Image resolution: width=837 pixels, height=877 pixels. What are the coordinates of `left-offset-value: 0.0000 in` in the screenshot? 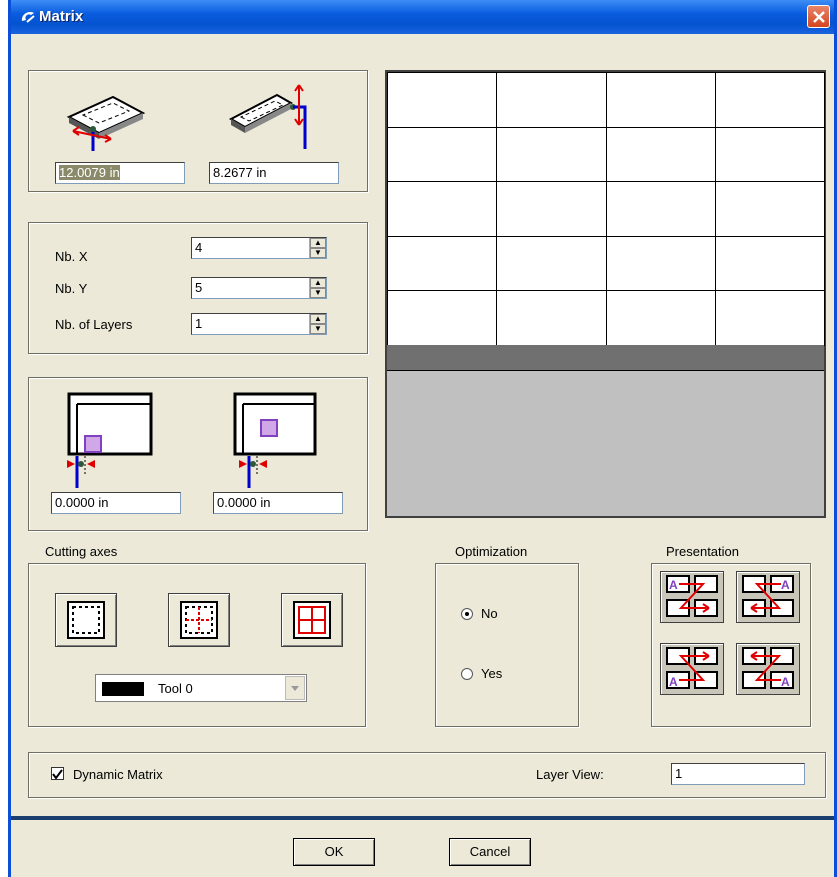 It's located at (82, 502).